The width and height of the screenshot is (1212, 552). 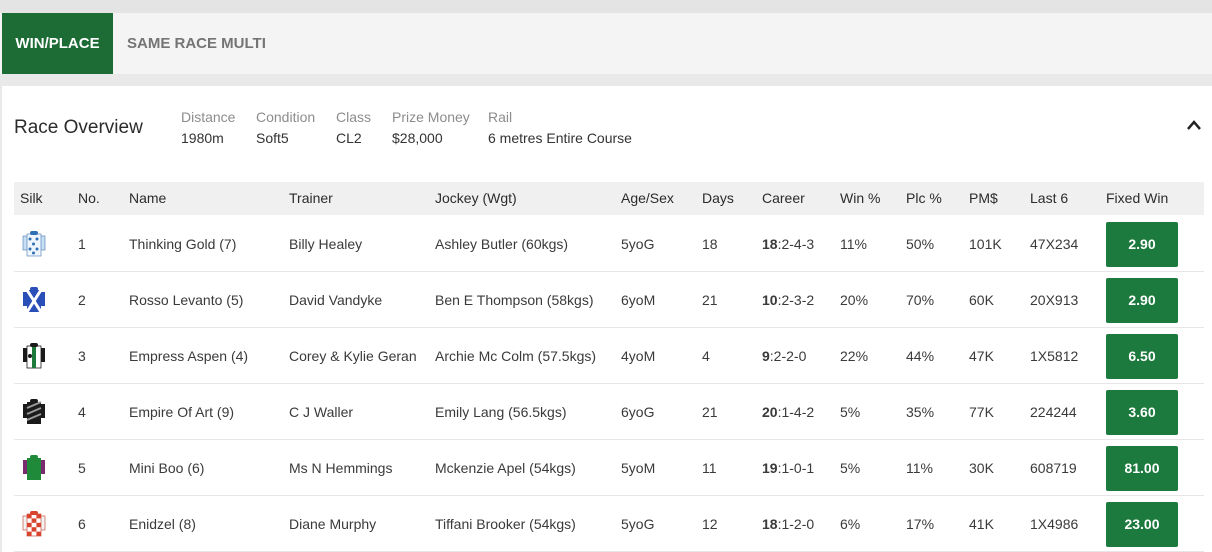 What do you see at coordinates (57, 43) in the screenshot?
I see `tab-win-place: WIN/PLACE` at bounding box center [57, 43].